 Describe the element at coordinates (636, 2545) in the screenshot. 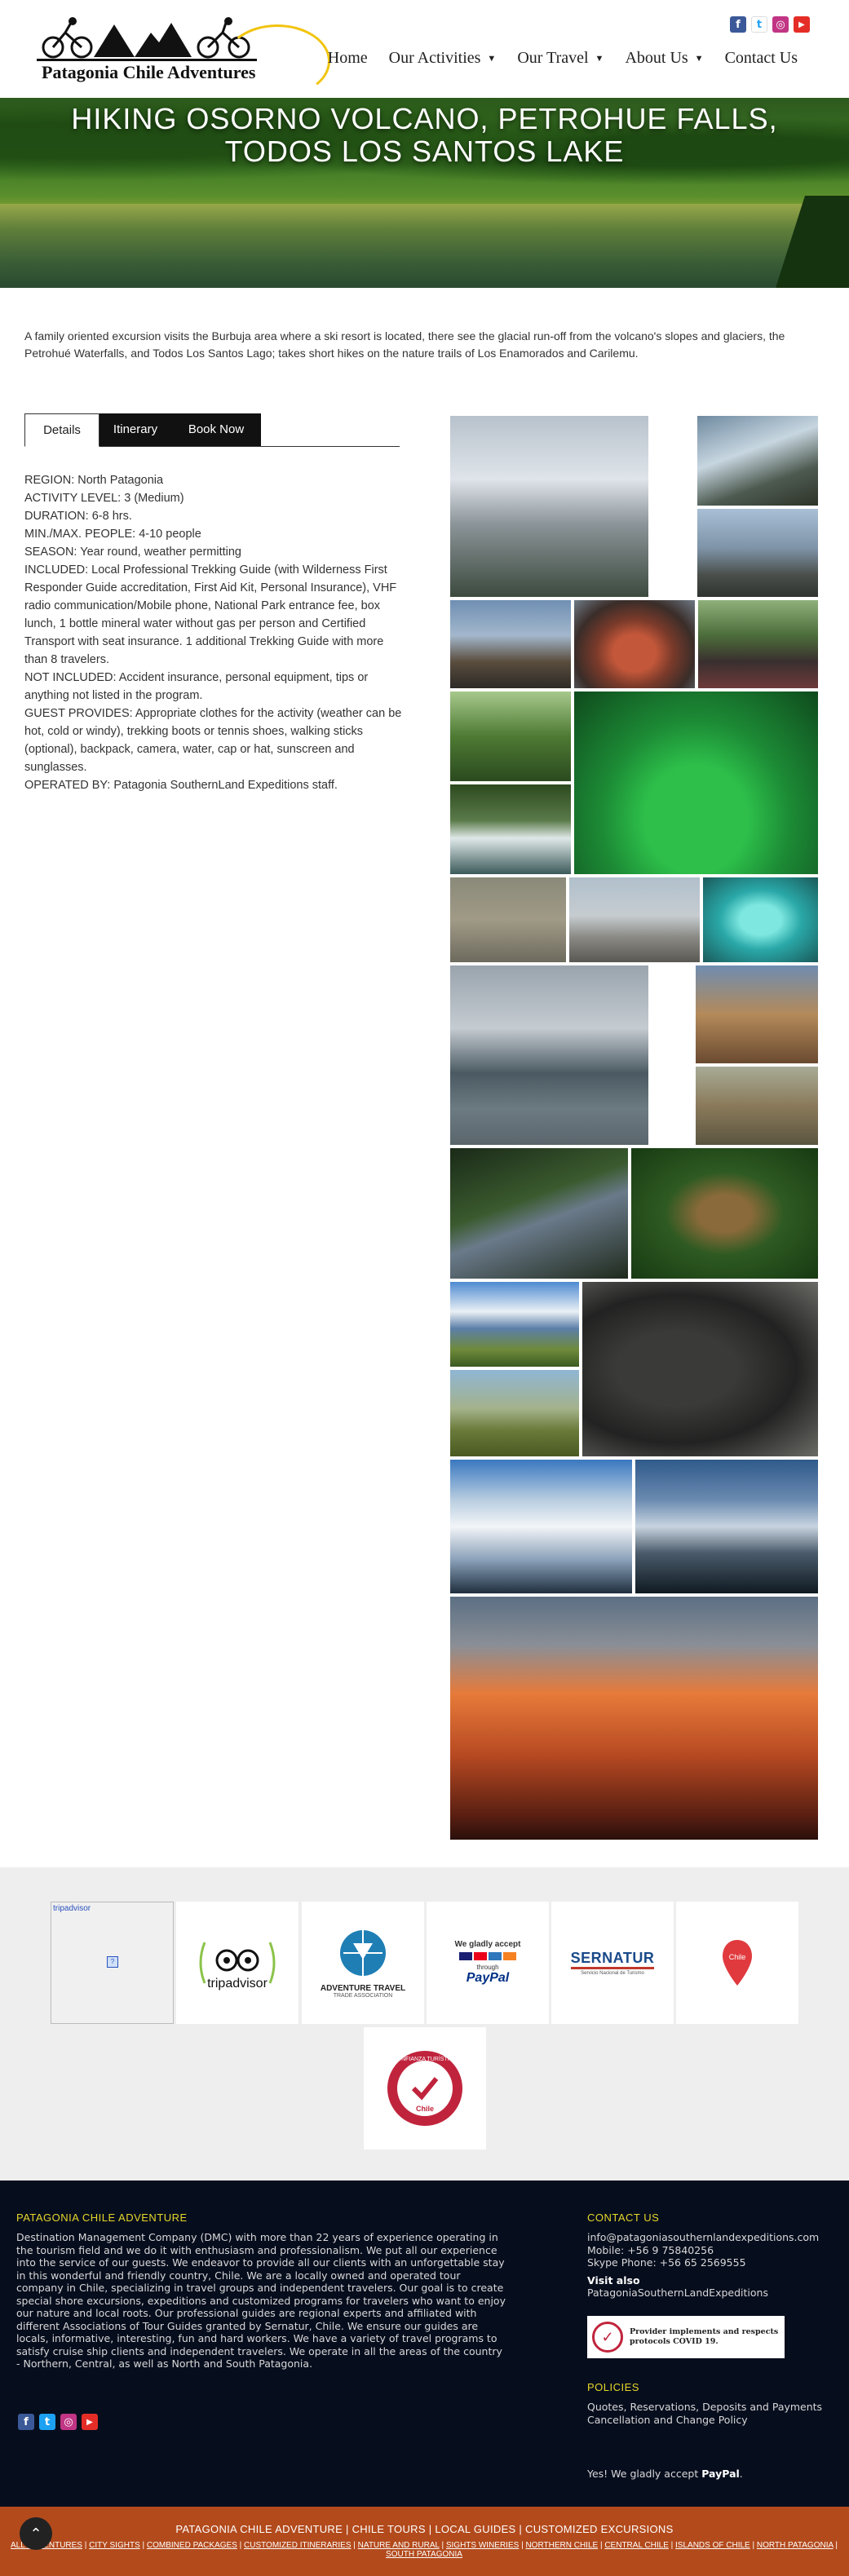

I see `footer-link: CENTRAL CHILE` at that location.